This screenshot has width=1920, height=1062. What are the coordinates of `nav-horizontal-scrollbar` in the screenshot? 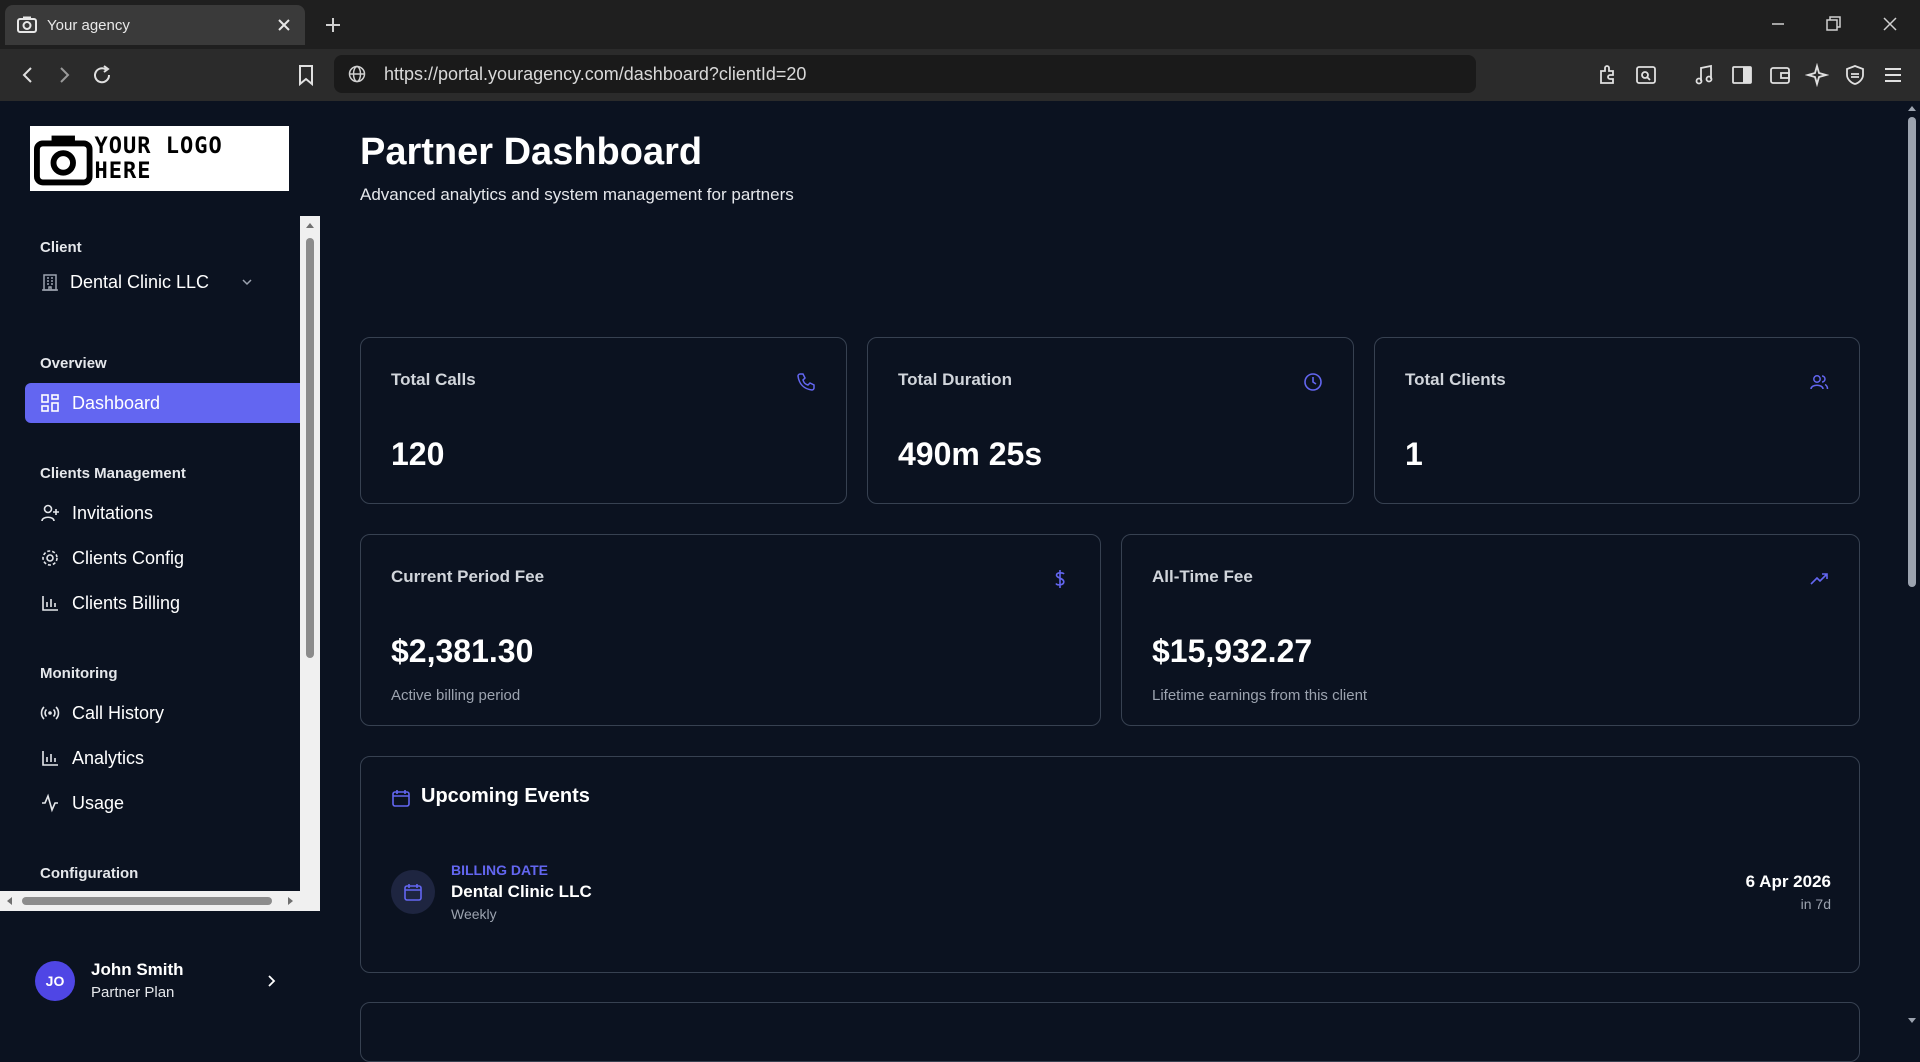 It's located at (160, 901).